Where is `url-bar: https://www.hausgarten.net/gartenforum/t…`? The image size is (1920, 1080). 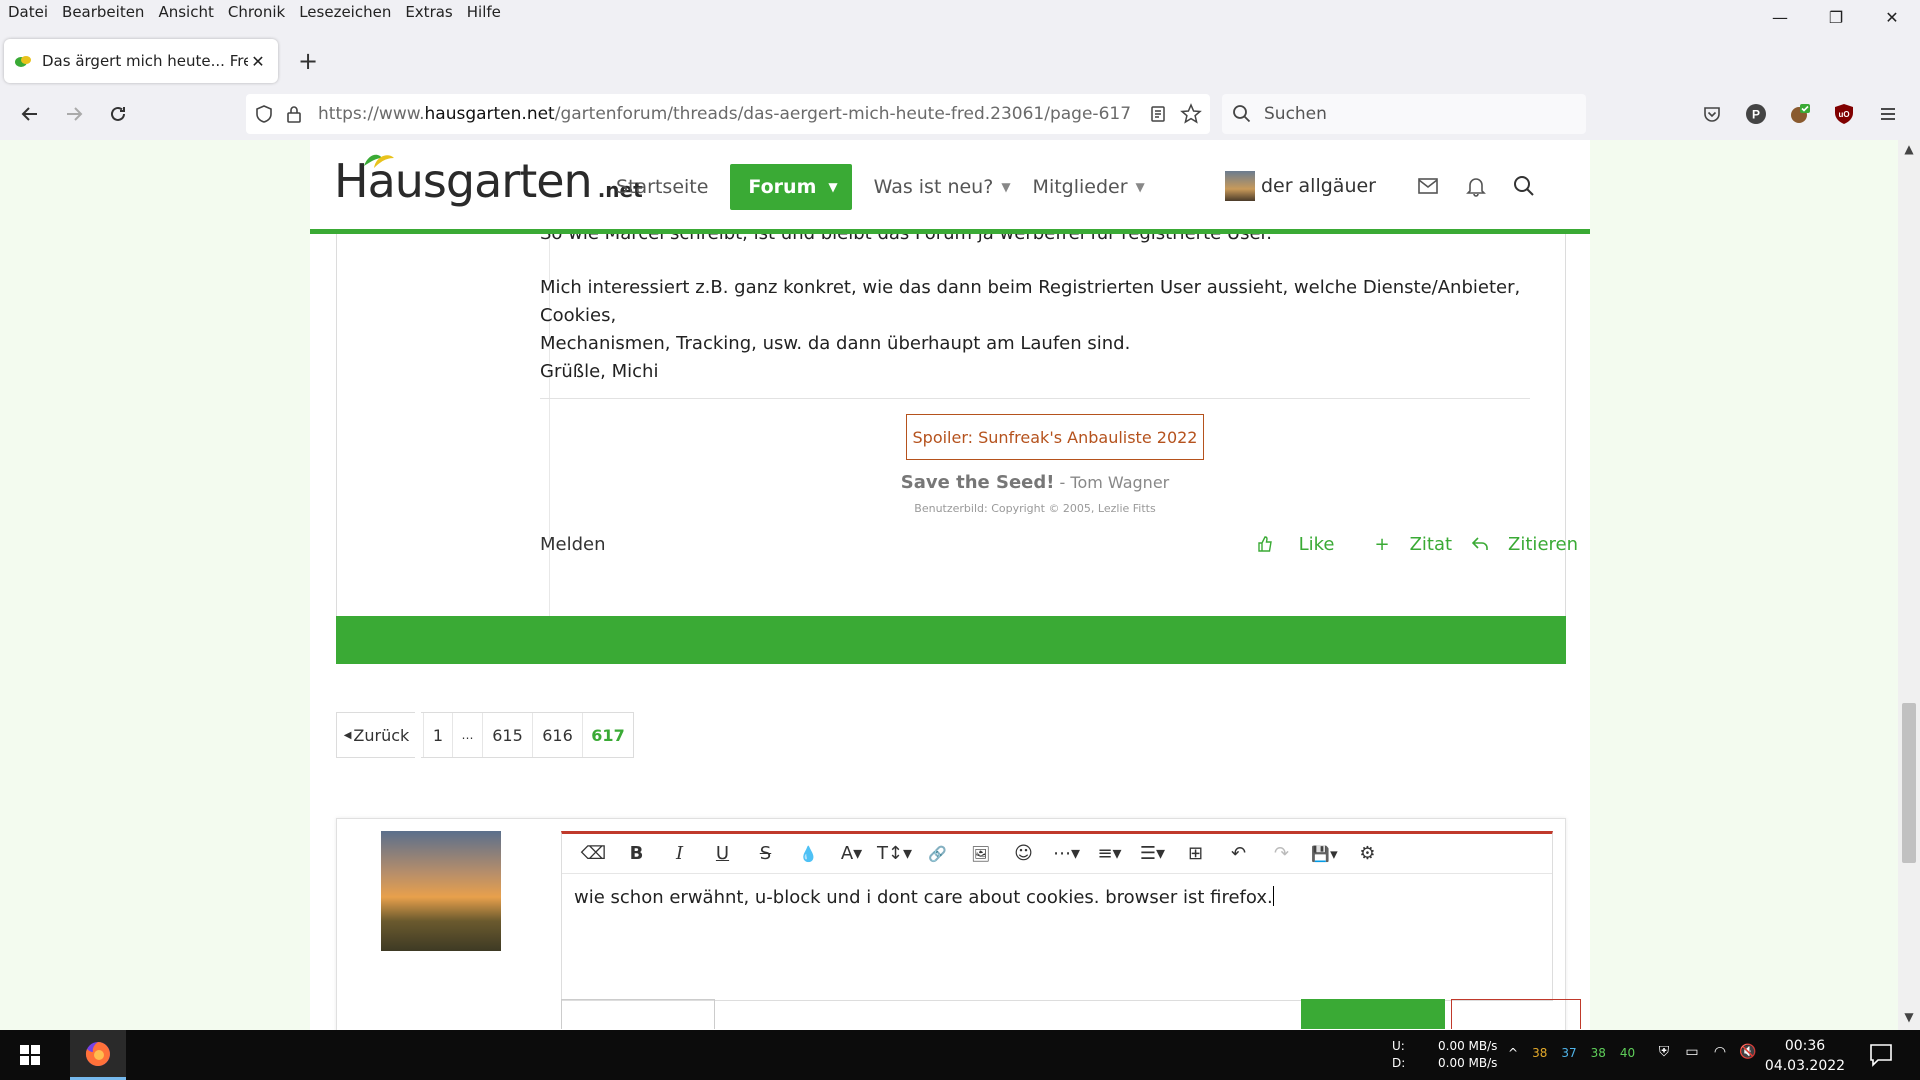 url-bar: https://www.hausgarten.net/gartenforum/t… is located at coordinates (728, 114).